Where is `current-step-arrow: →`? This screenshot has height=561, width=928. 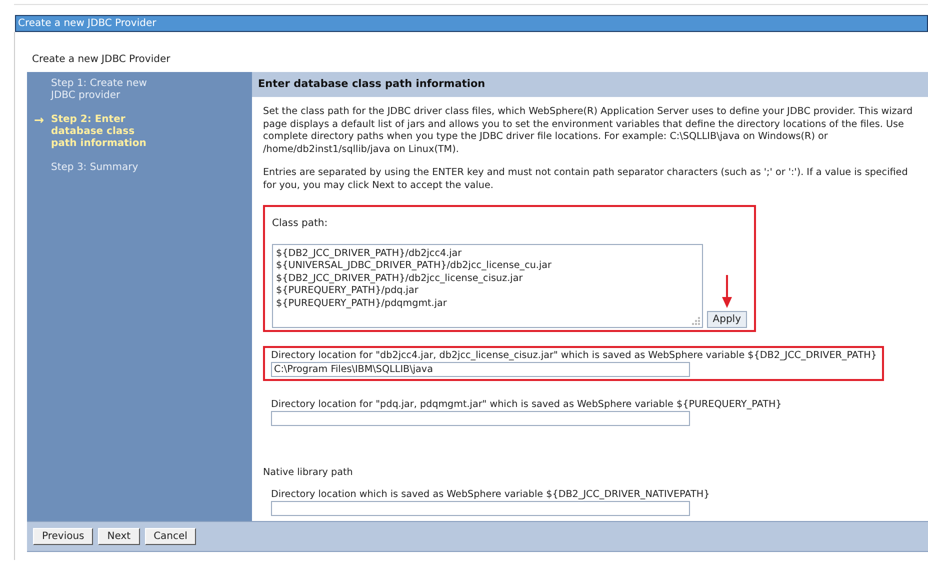
current-step-arrow: → is located at coordinates (39, 121).